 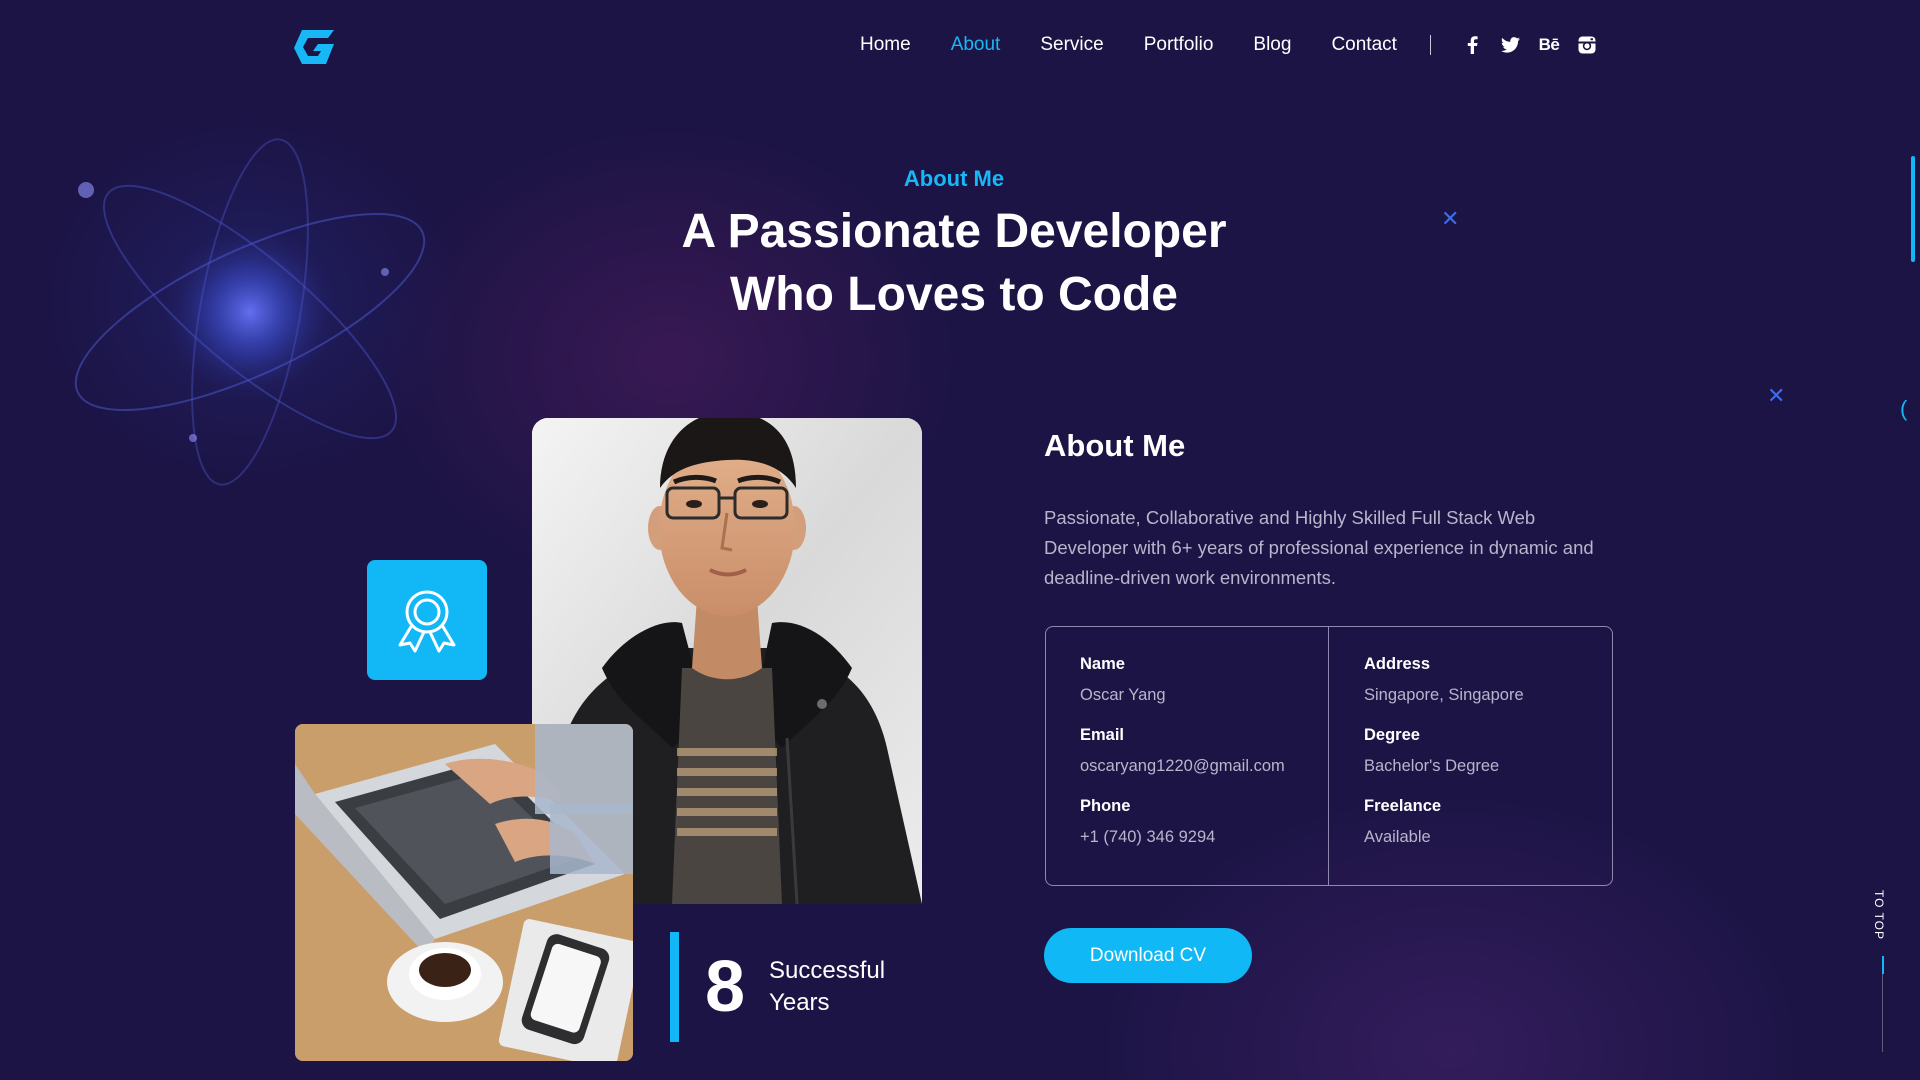 What do you see at coordinates (1403, 806) in the screenshot?
I see `info-label: Freelance` at bounding box center [1403, 806].